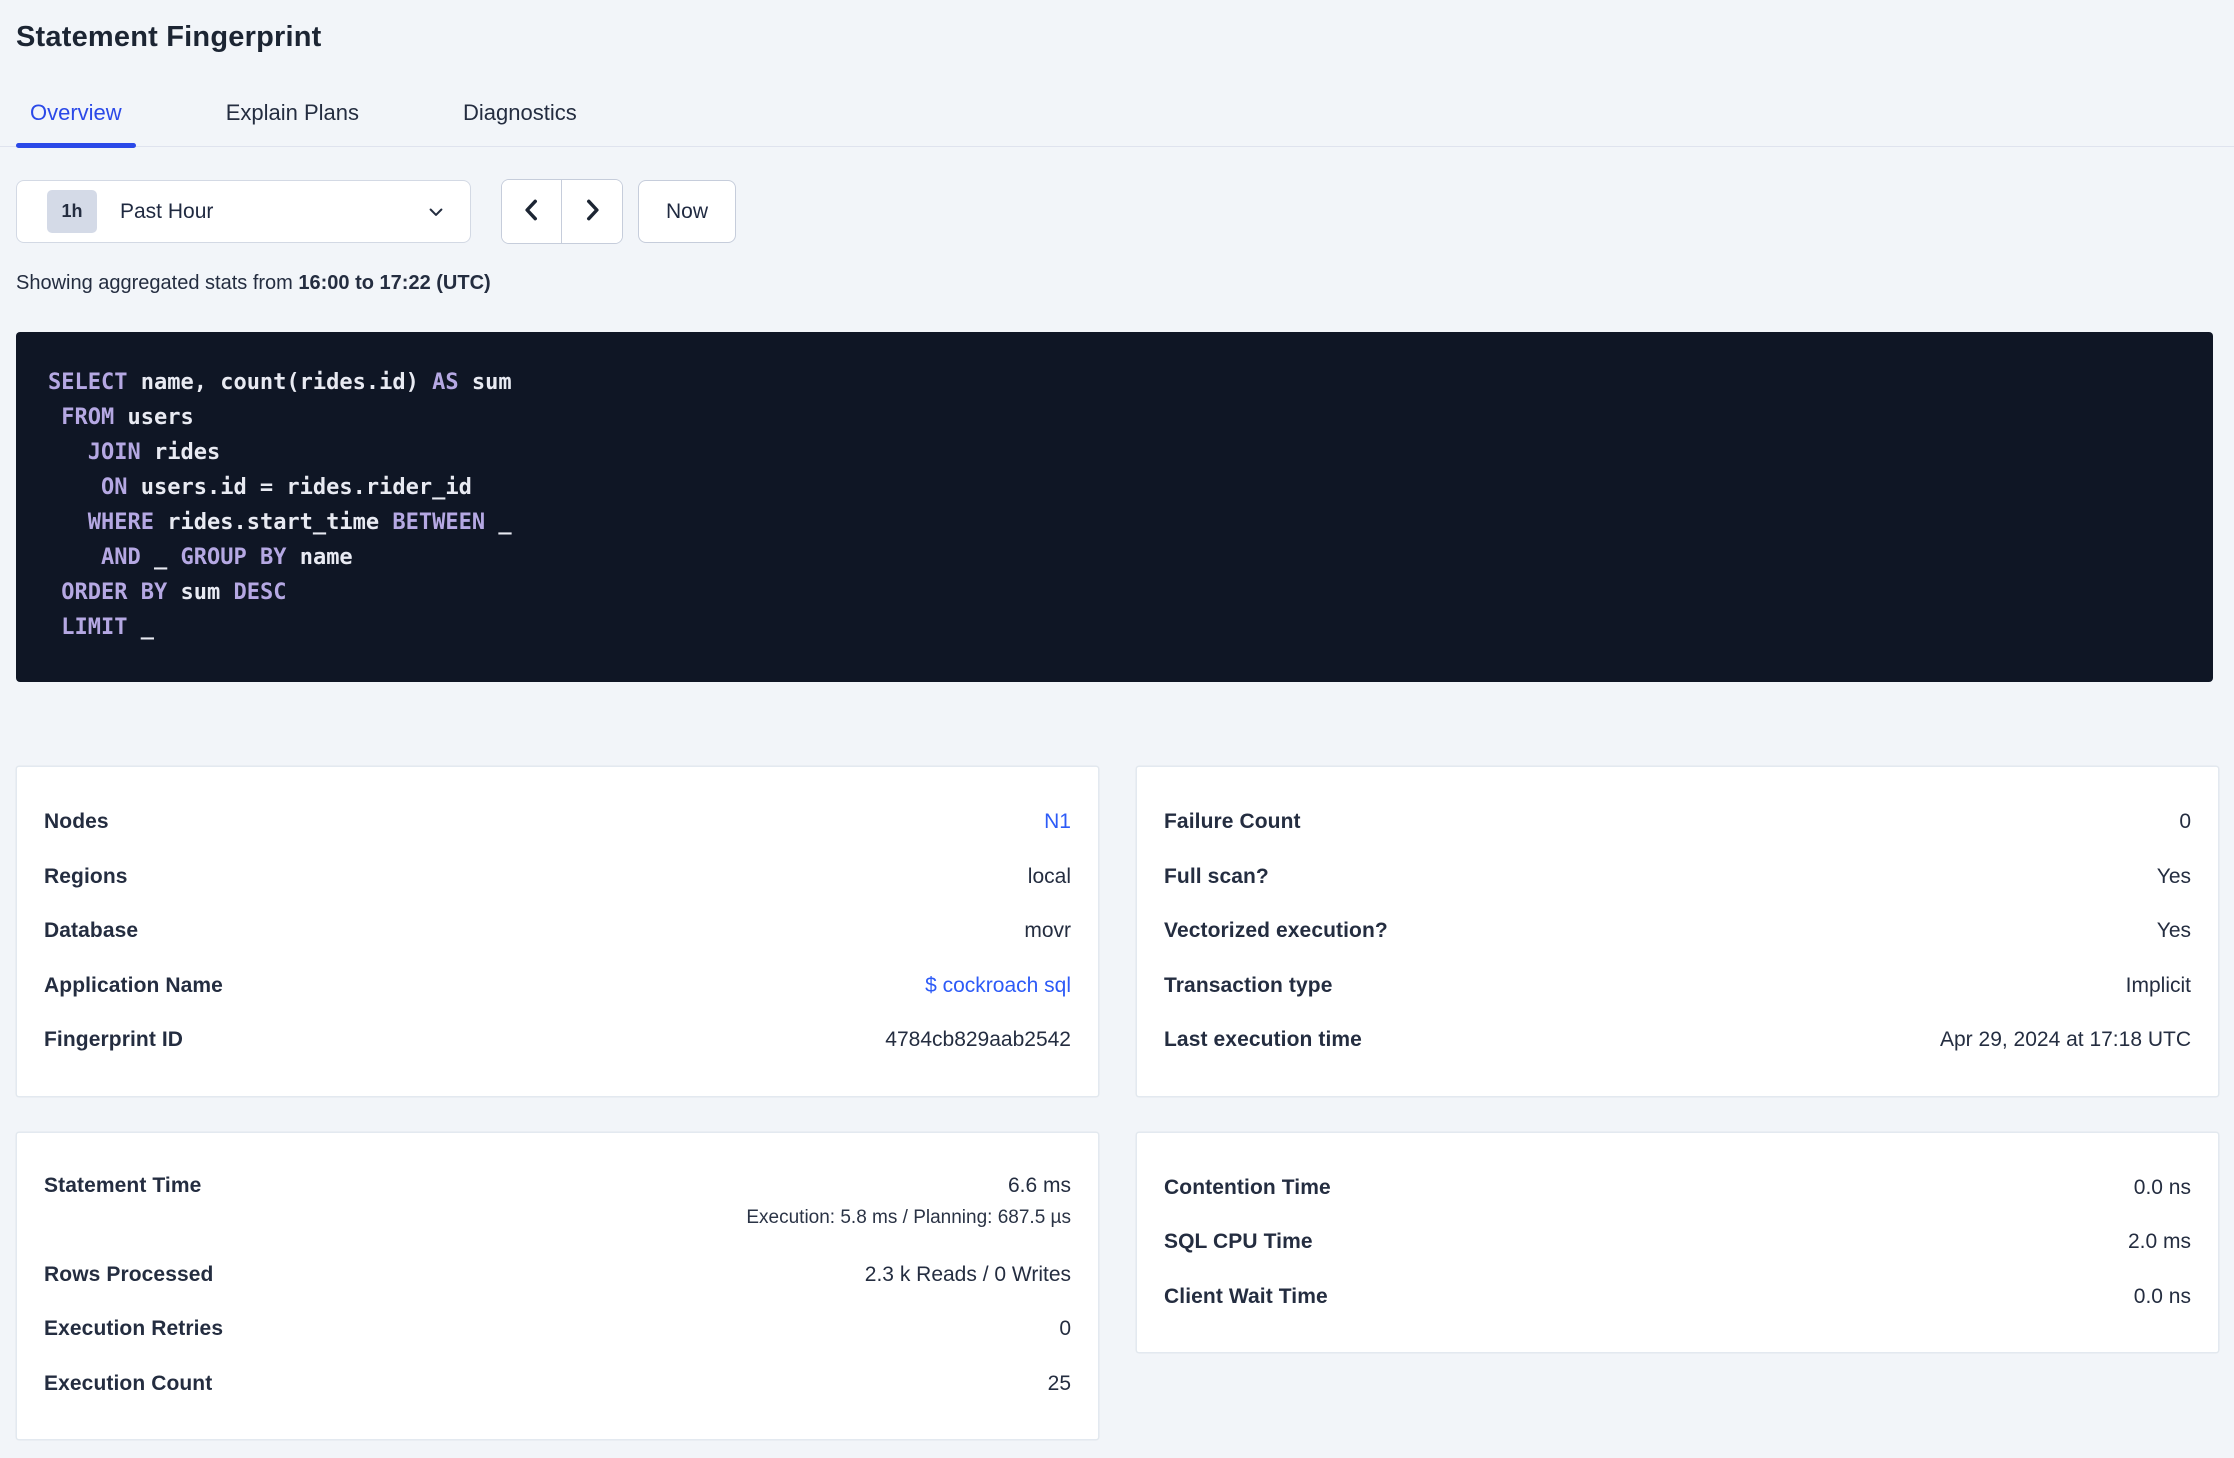 This screenshot has width=2234, height=1458. What do you see at coordinates (1238, 1242) in the screenshot?
I see `stat-label: SQL CPU Time` at bounding box center [1238, 1242].